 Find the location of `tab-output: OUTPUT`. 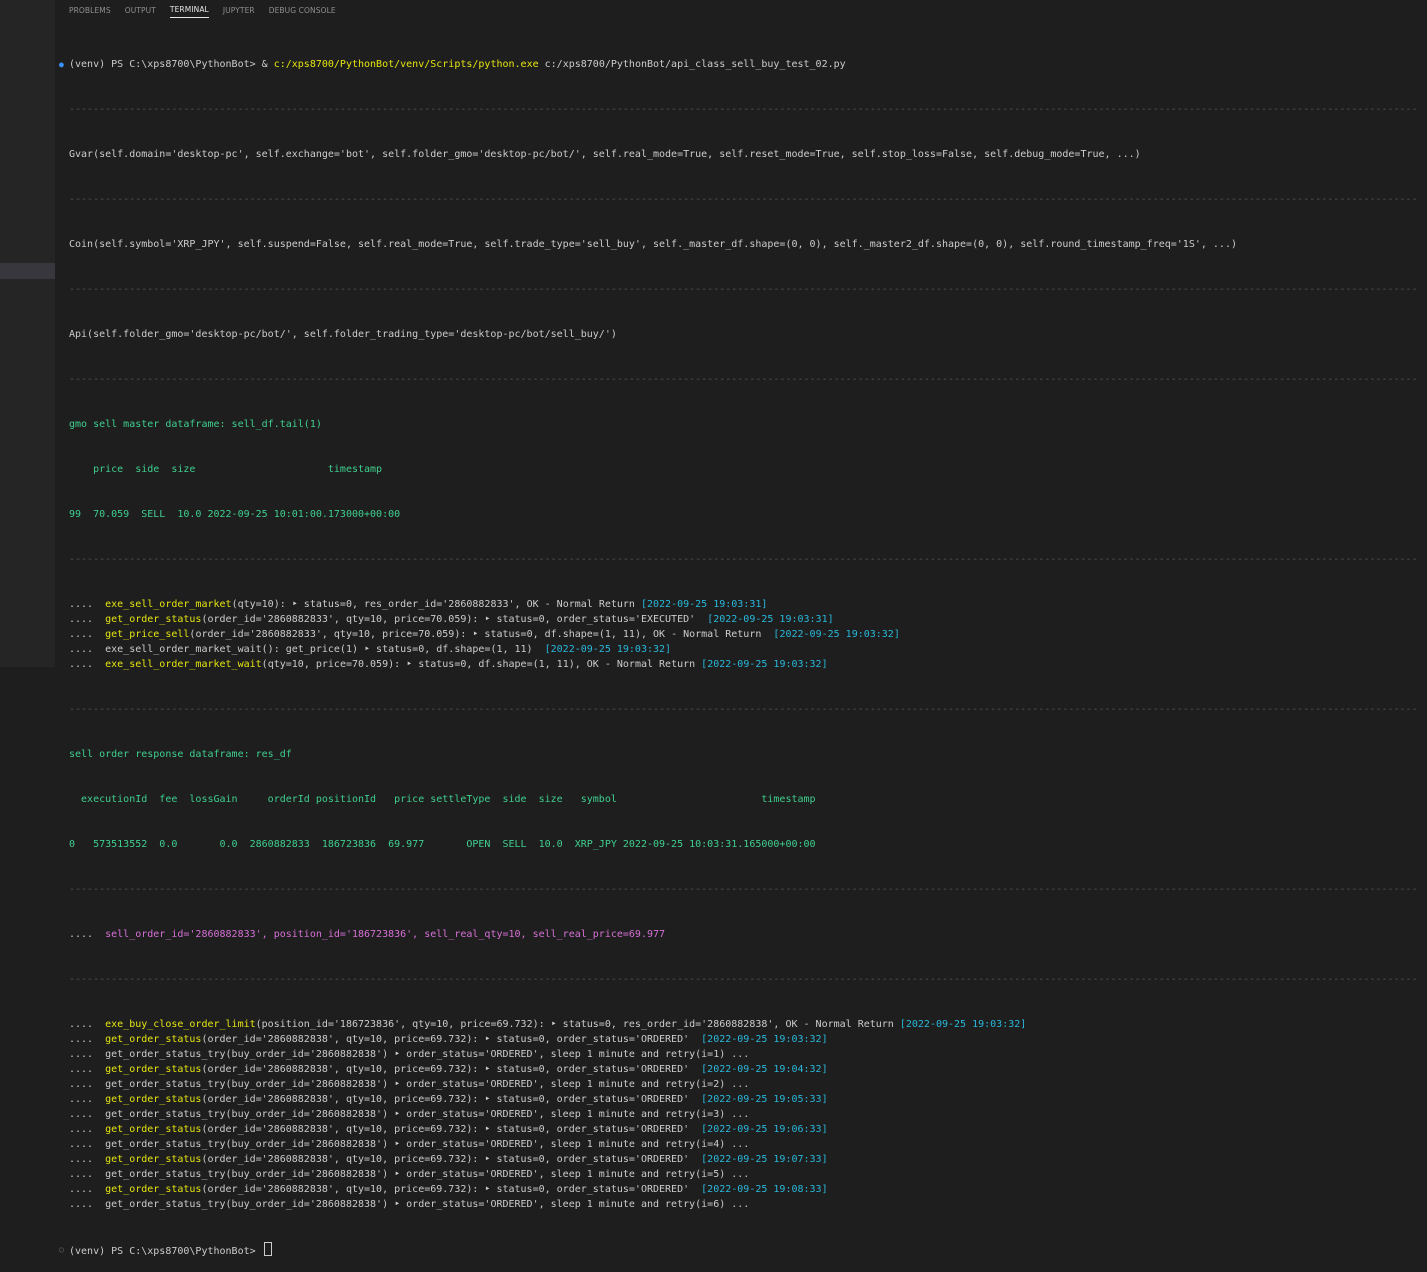

tab-output: OUTPUT is located at coordinates (140, 10).